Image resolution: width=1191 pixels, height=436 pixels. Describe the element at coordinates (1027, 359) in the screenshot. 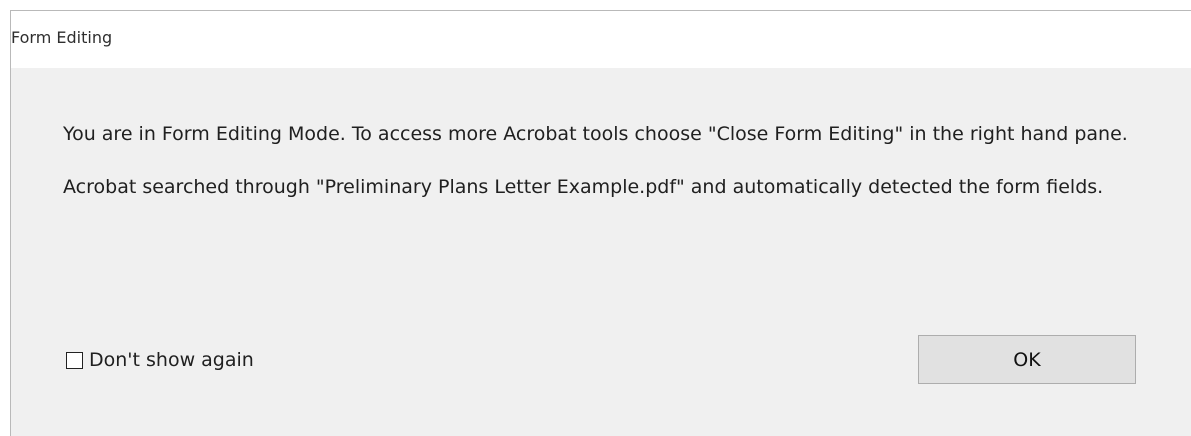

I see `ok-button: OK` at that location.